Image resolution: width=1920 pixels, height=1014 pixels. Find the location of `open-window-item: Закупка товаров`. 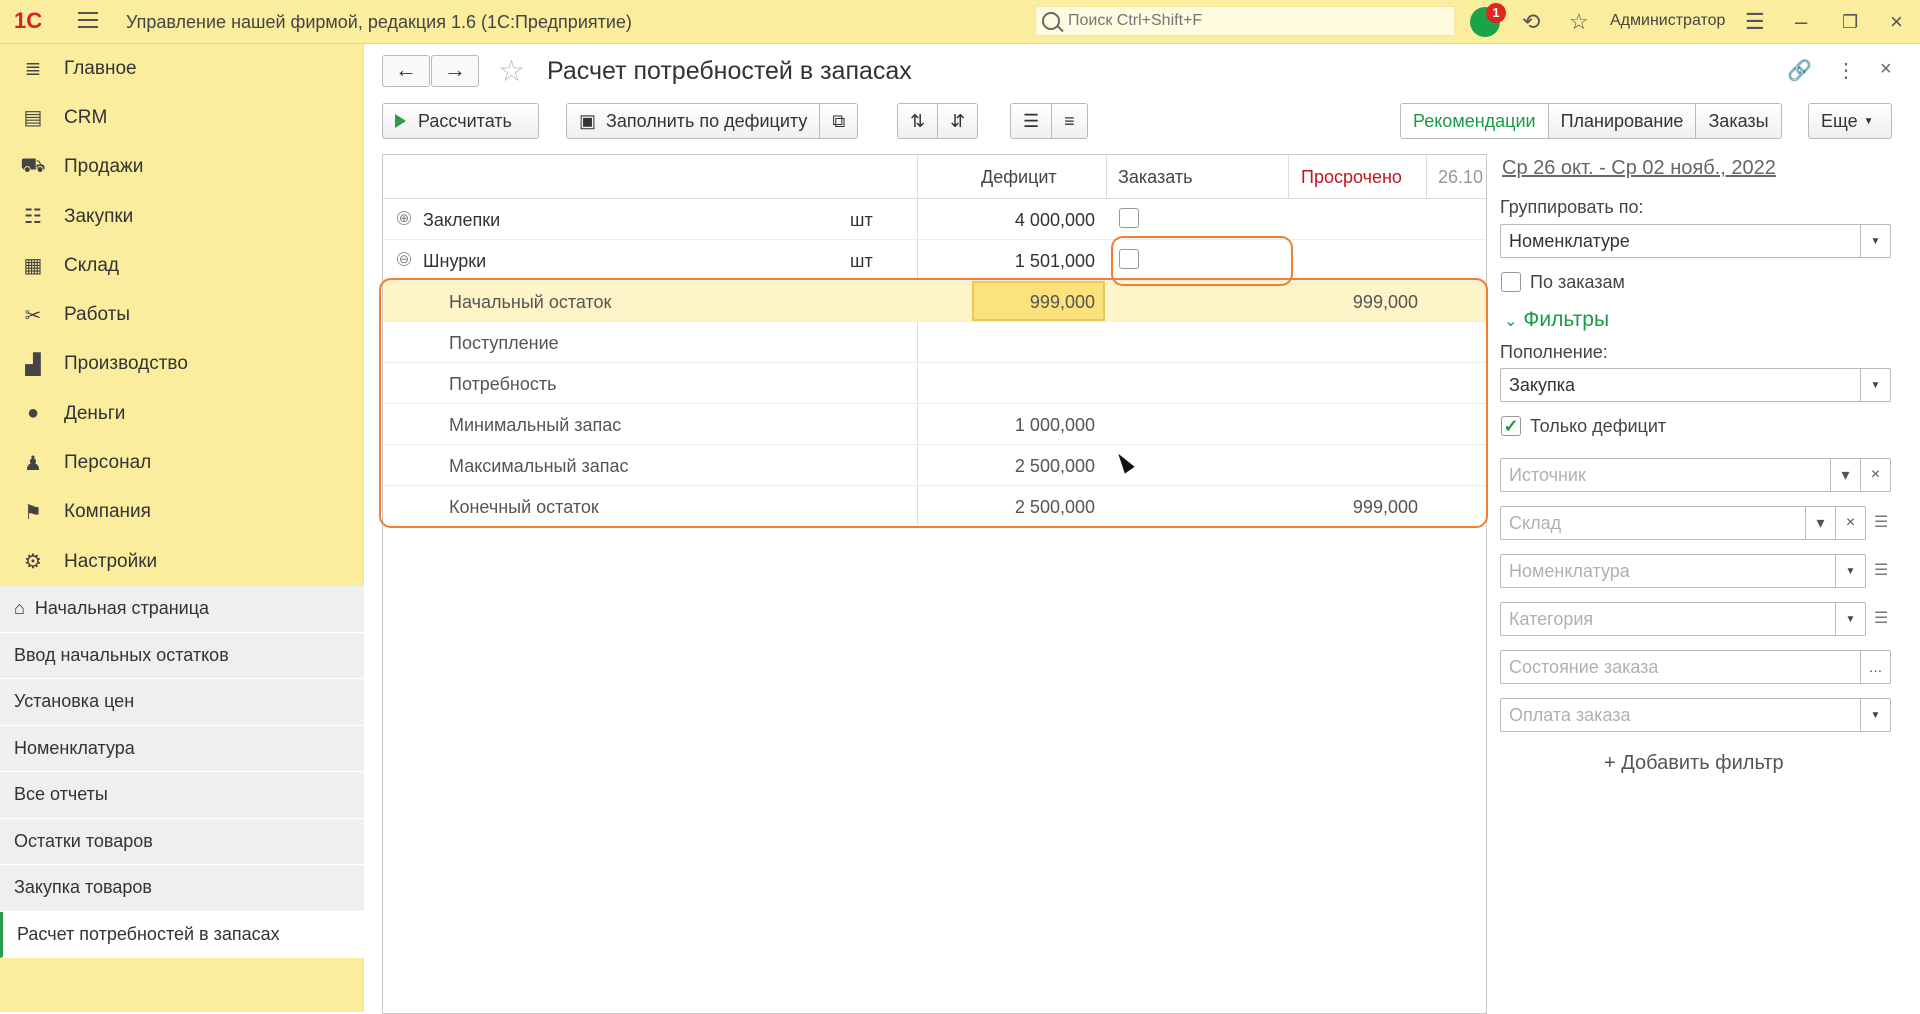

open-window-item: Закупка товаров is located at coordinates (182, 888).